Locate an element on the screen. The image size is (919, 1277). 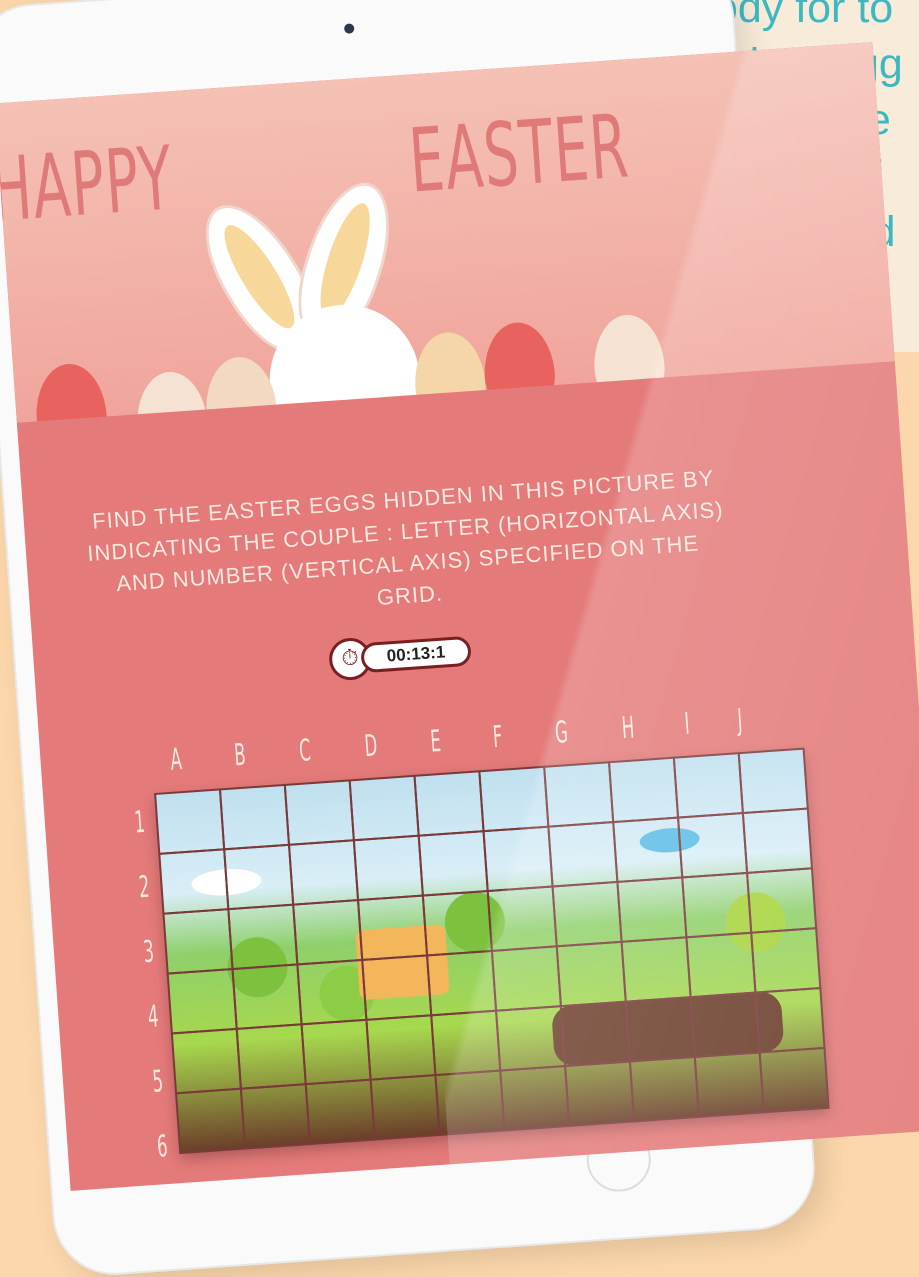
grid-cell-H6 is located at coordinates (664, 1089).